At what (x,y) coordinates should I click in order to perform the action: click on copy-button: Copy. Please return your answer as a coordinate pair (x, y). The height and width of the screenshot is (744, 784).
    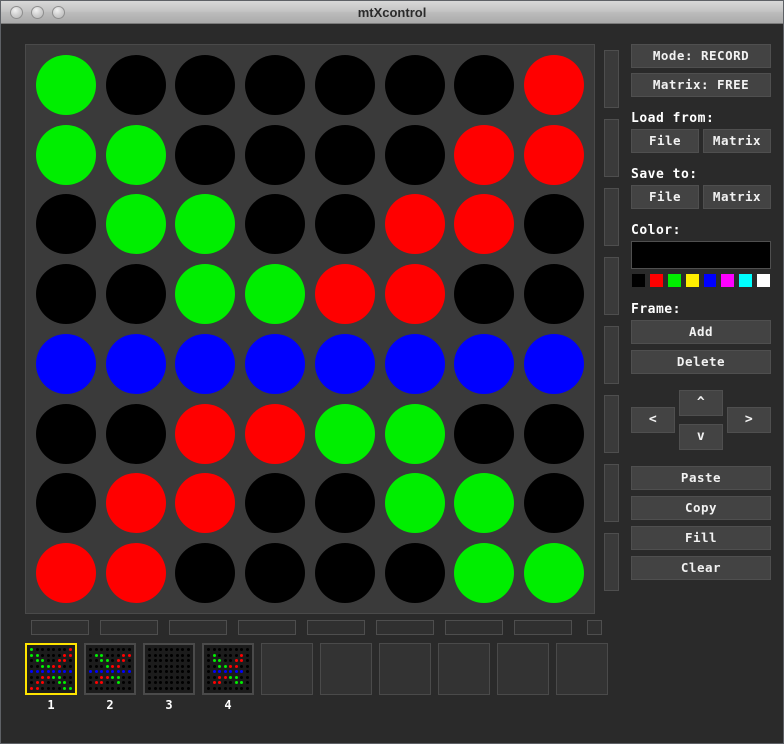
    Looking at the image, I should click on (701, 508).